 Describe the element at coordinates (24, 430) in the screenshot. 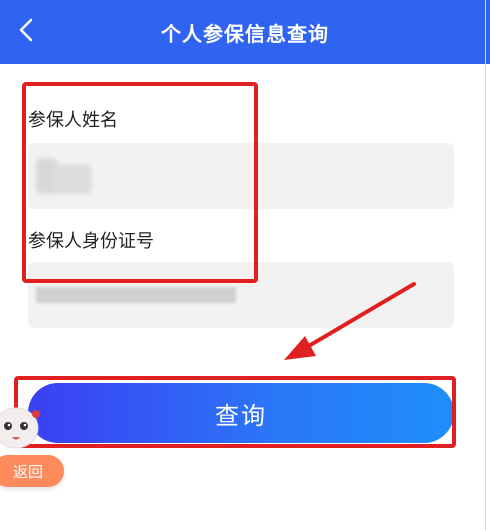

I see `mascot-icon` at that location.